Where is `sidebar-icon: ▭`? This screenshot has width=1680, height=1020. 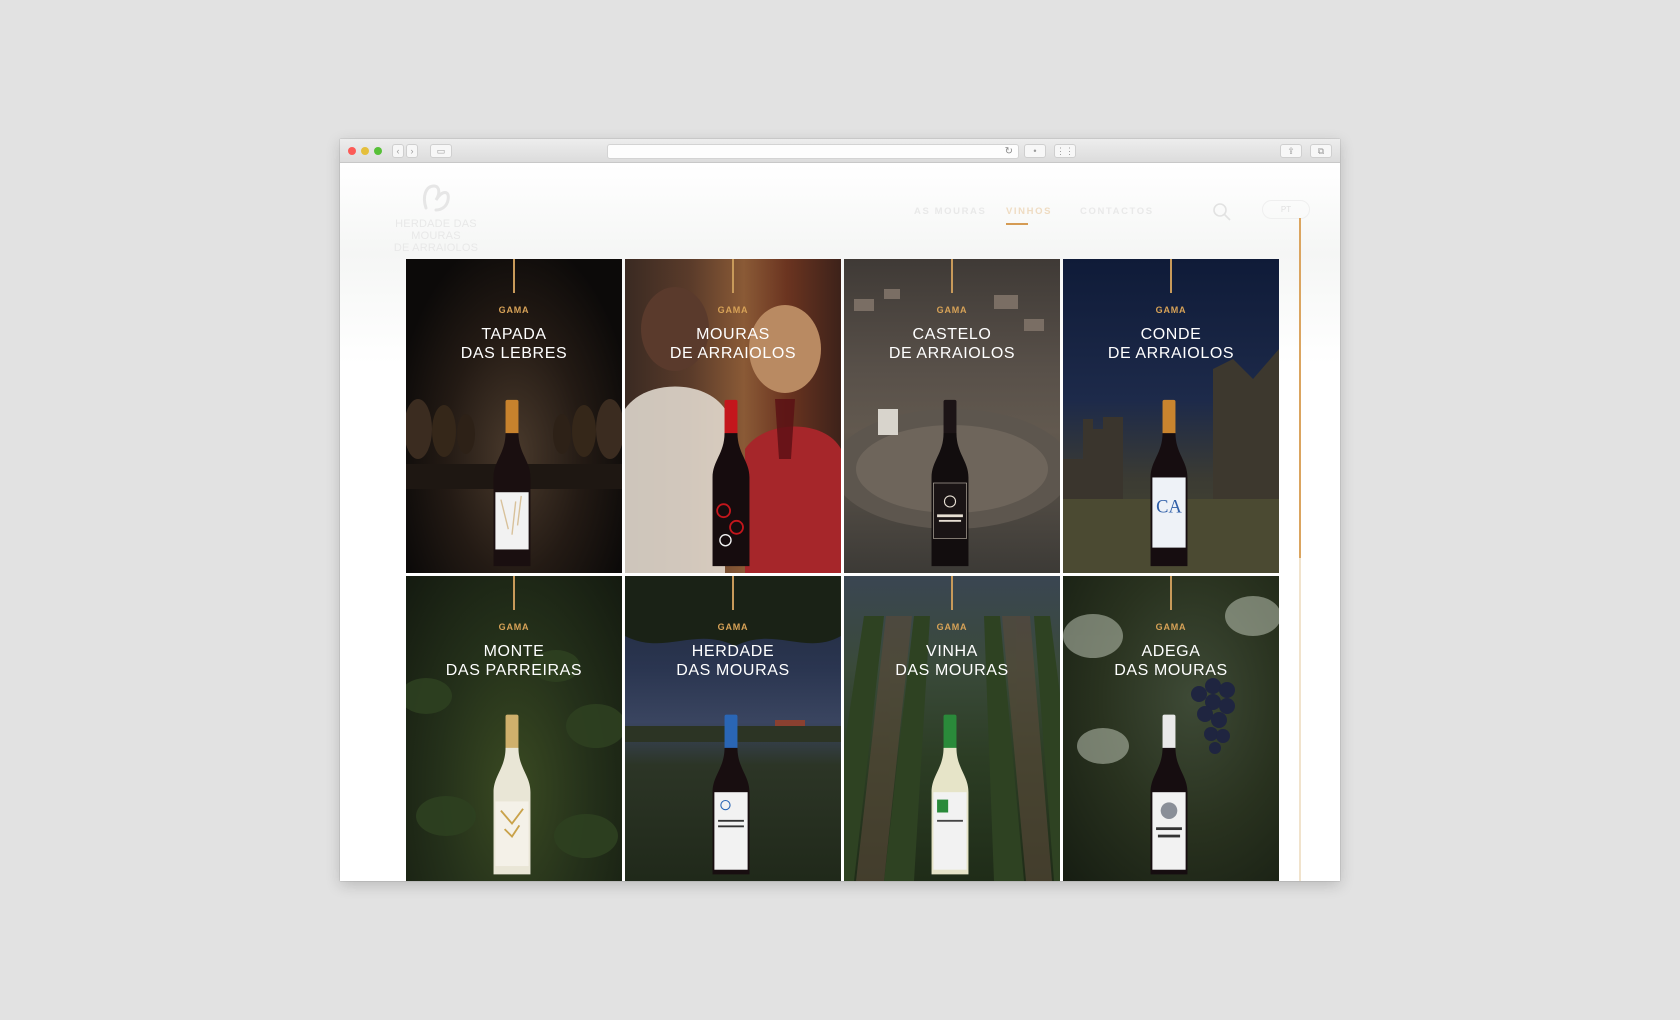
sidebar-icon: ▭ is located at coordinates (441, 151).